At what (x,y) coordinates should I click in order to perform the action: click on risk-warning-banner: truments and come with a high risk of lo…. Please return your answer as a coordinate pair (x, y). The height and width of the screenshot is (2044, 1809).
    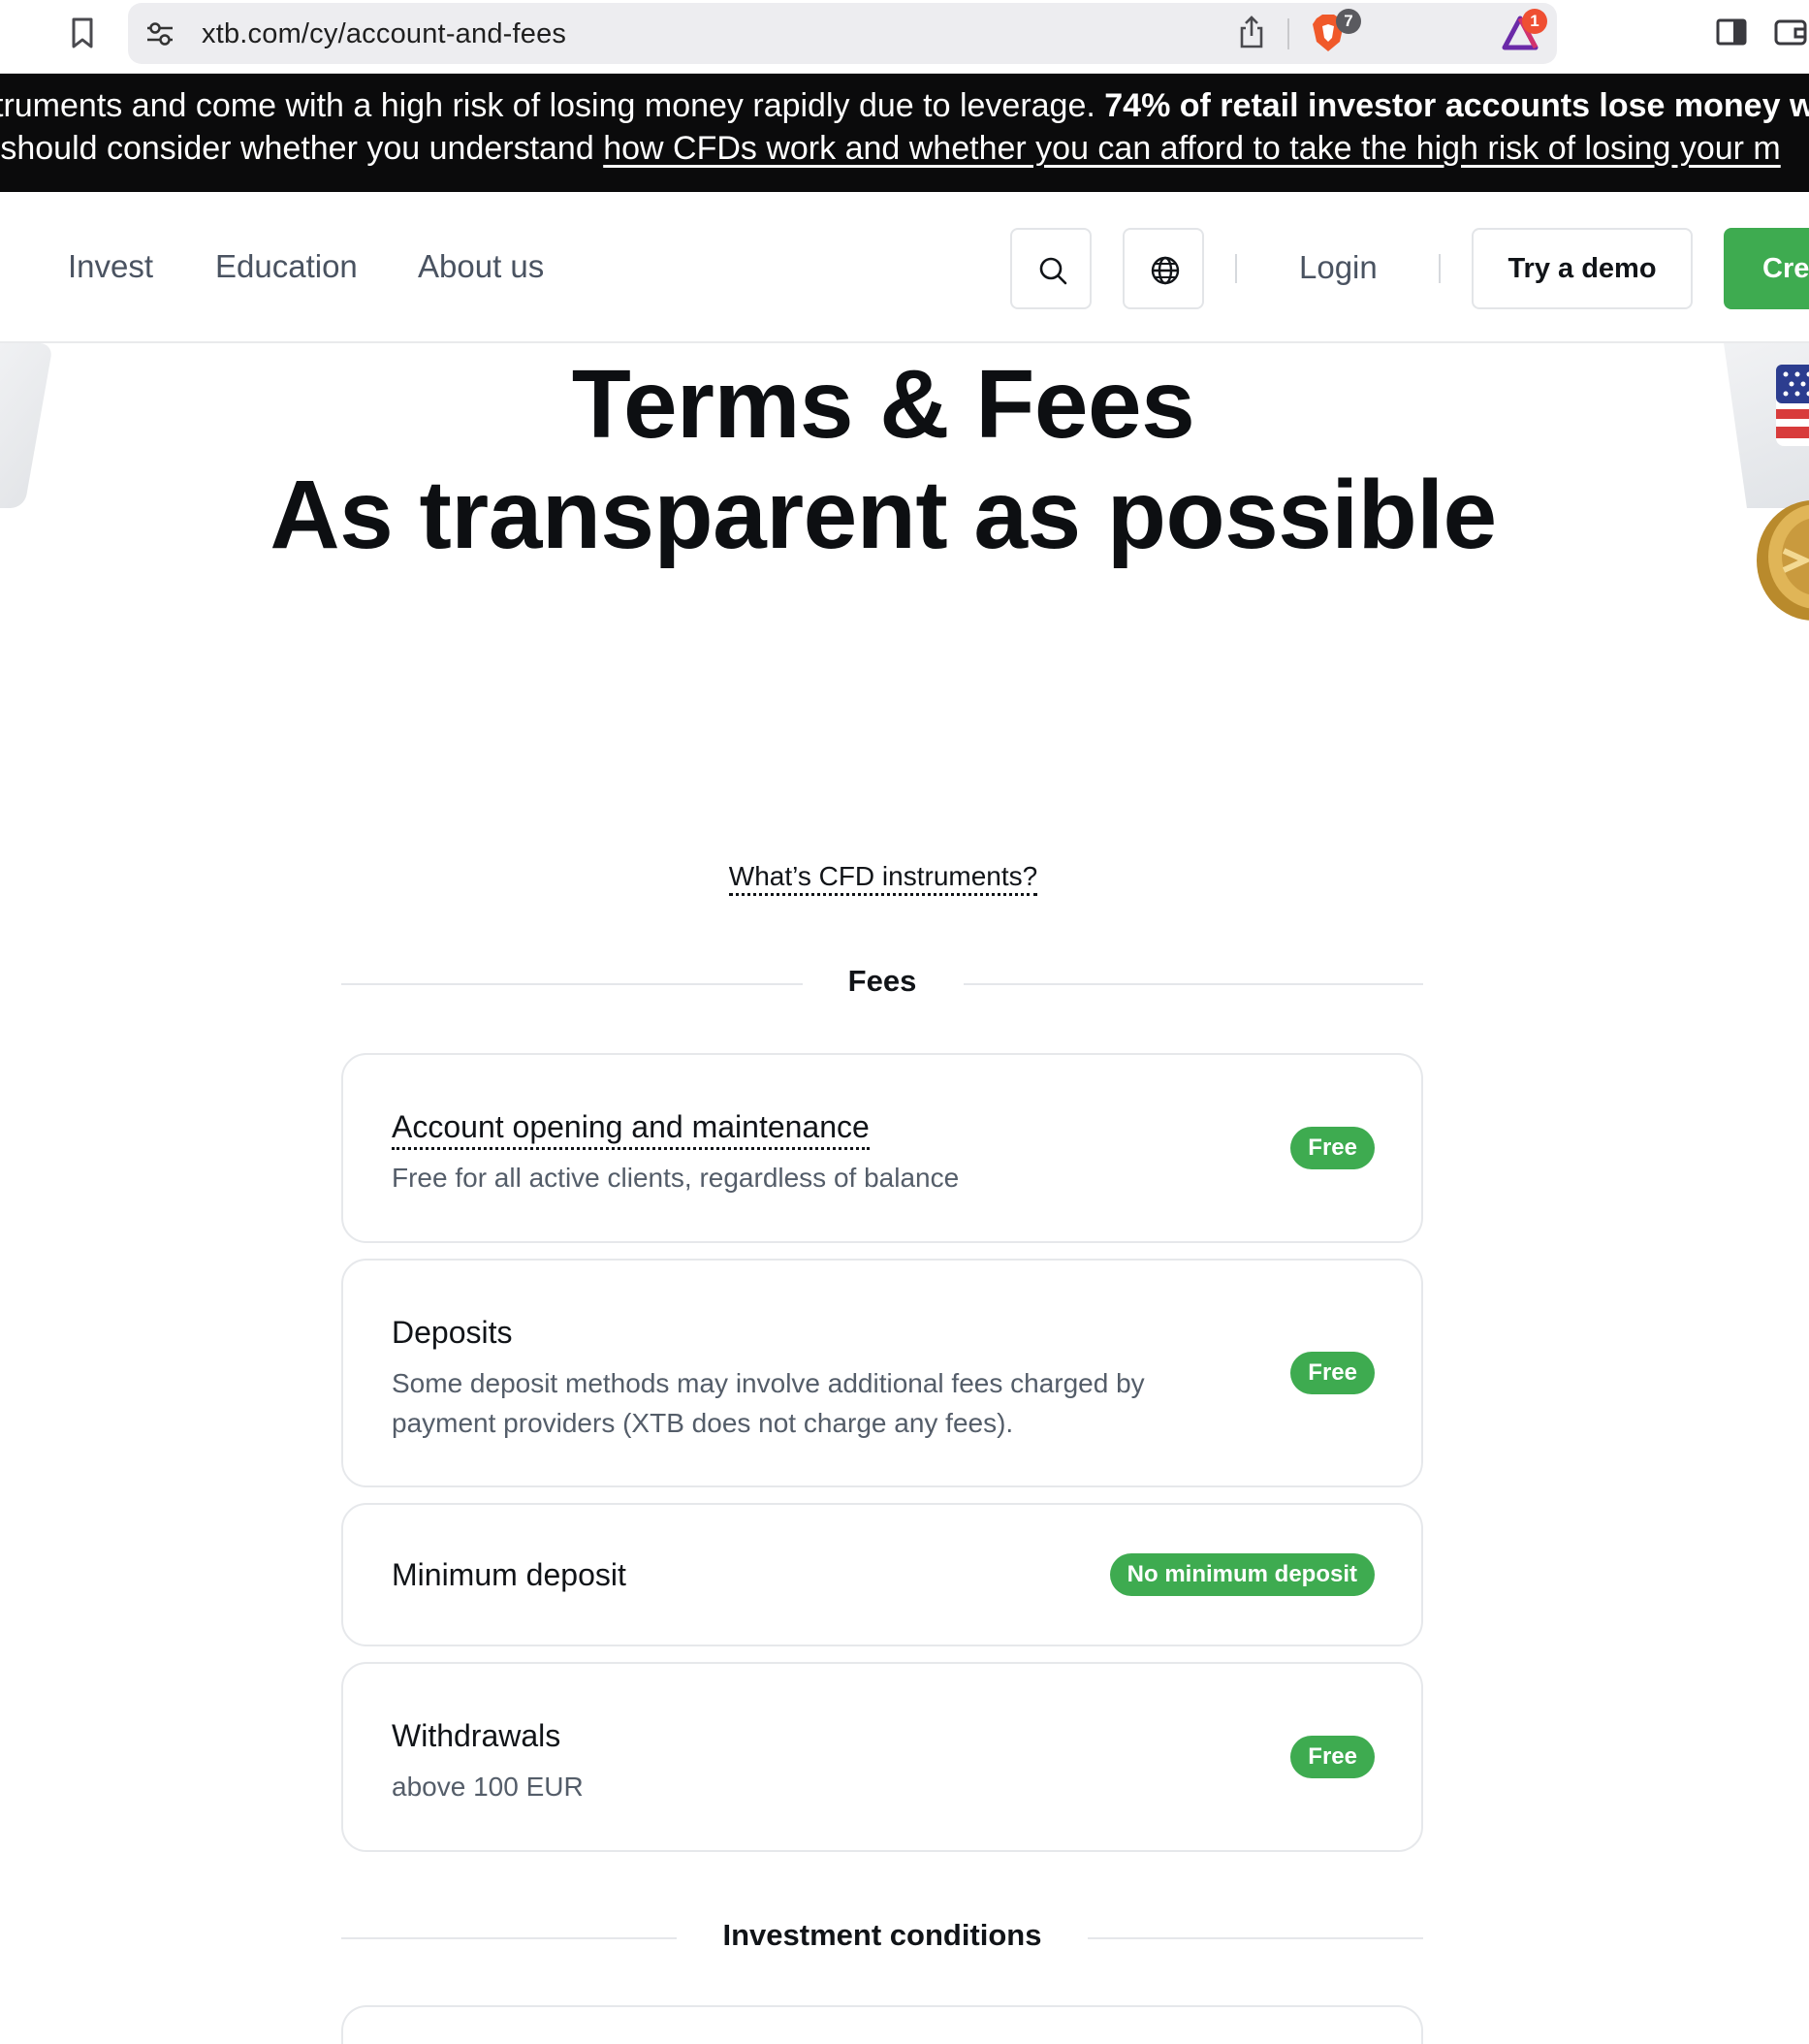
    Looking at the image, I should click on (904, 133).